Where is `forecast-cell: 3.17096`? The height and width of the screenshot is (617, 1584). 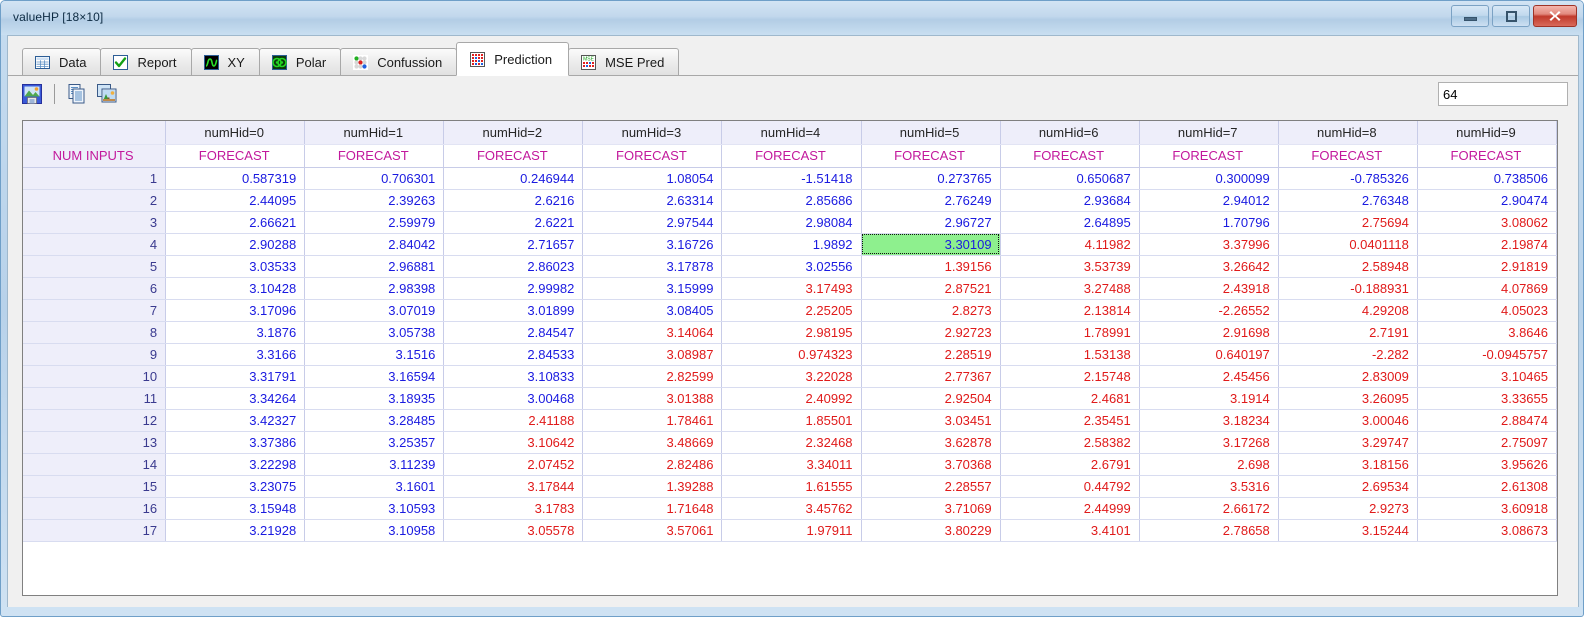 forecast-cell: 3.17096 is located at coordinates (235, 310).